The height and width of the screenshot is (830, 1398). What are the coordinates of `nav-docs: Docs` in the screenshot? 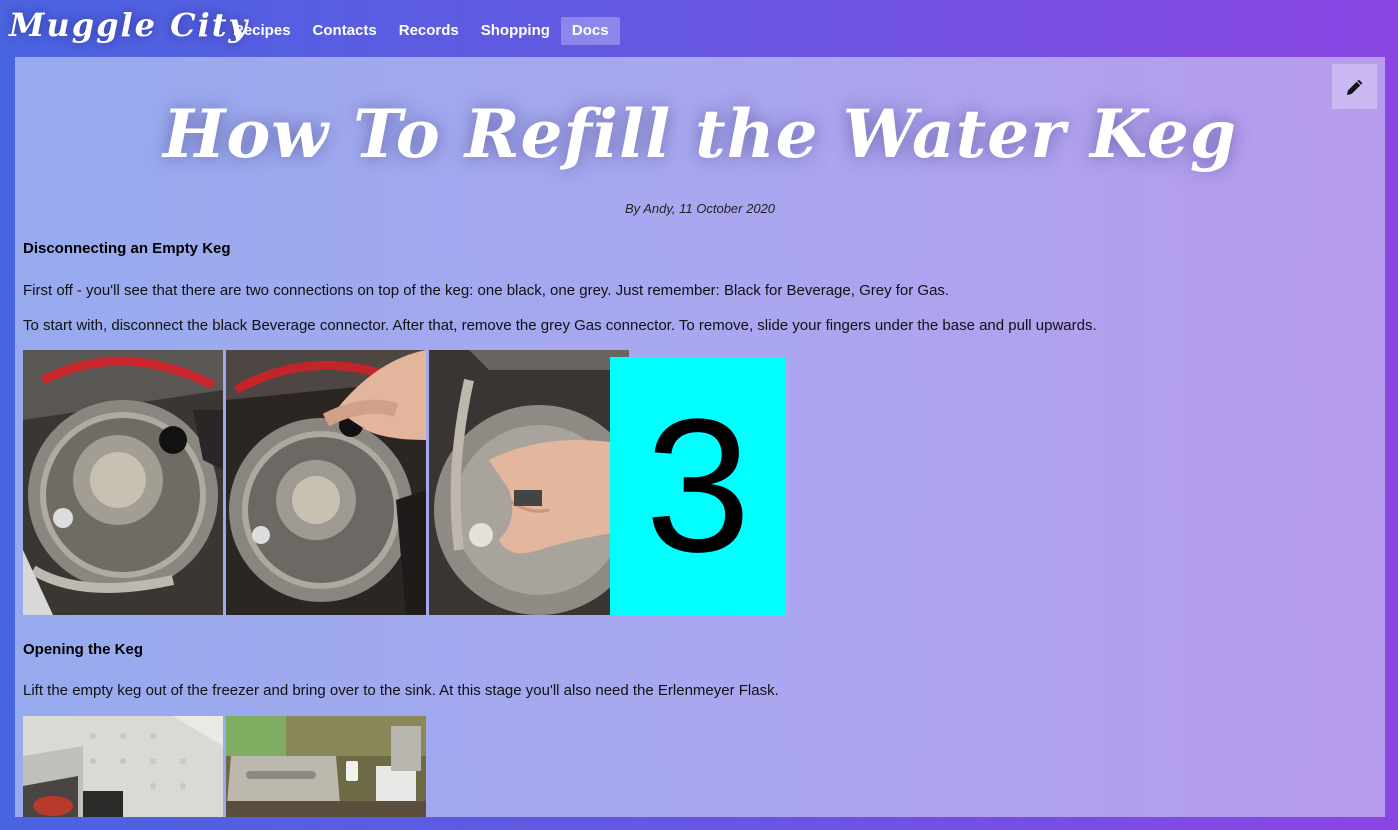 It's located at (590, 31).